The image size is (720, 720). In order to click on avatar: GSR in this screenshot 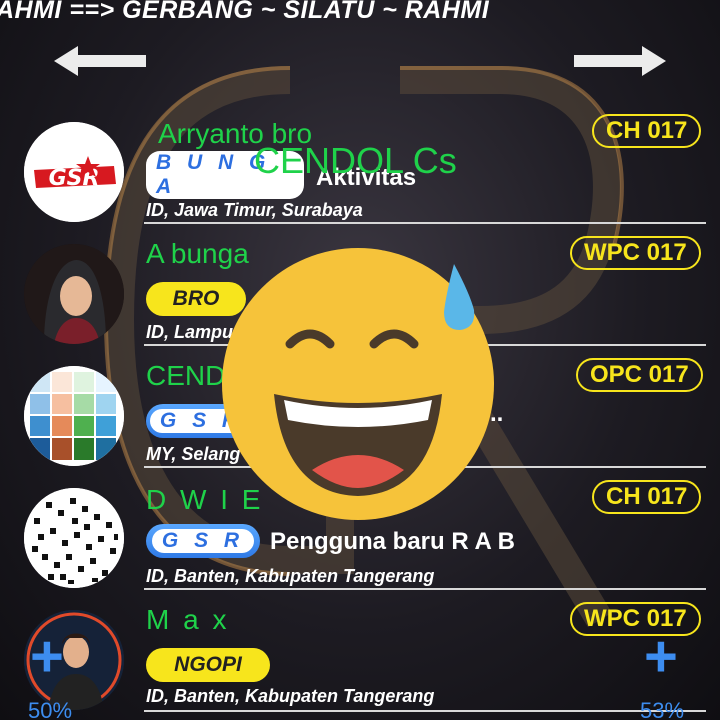, I will do `click(74, 172)`.